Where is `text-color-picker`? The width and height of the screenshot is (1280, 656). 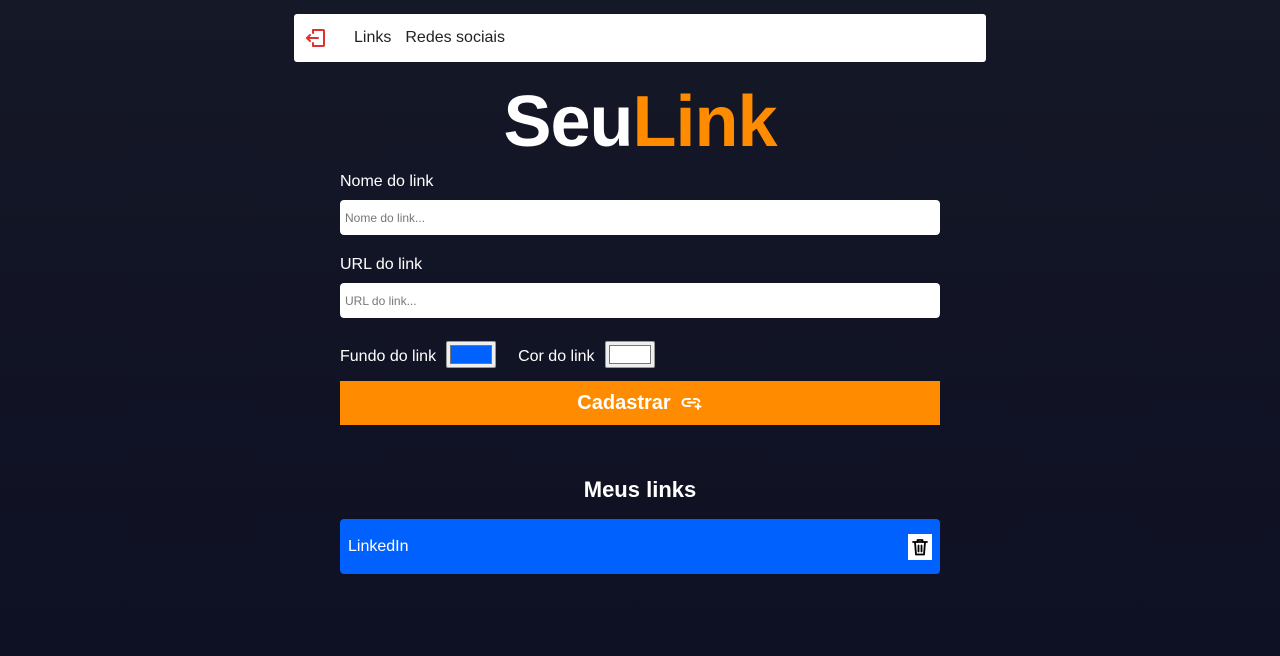 text-color-picker is located at coordinates (629, 354).